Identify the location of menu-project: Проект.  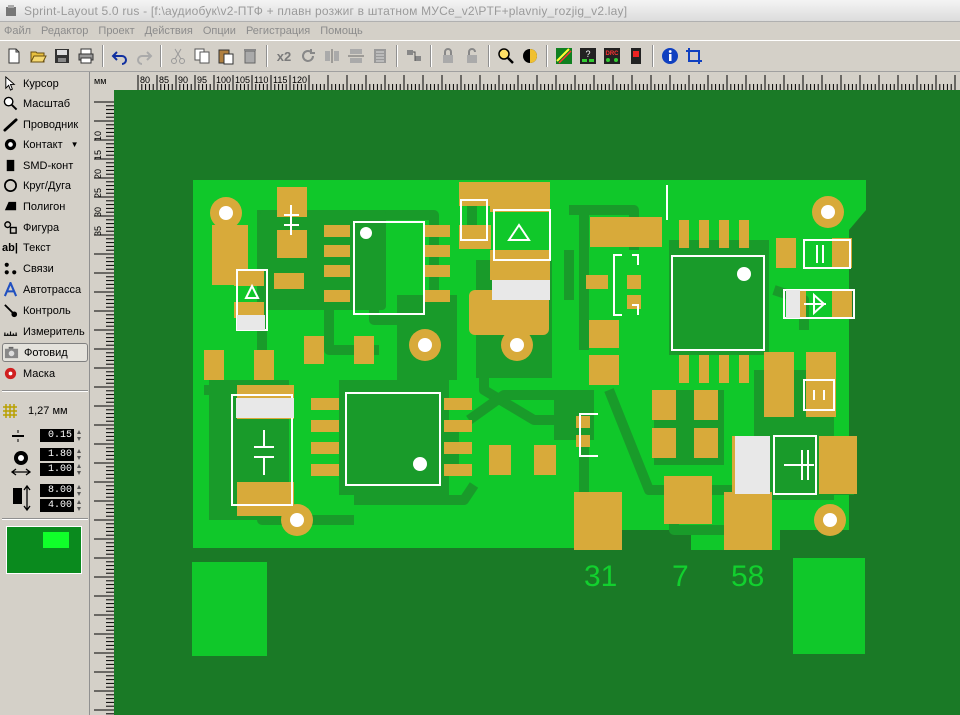
(116, 31).